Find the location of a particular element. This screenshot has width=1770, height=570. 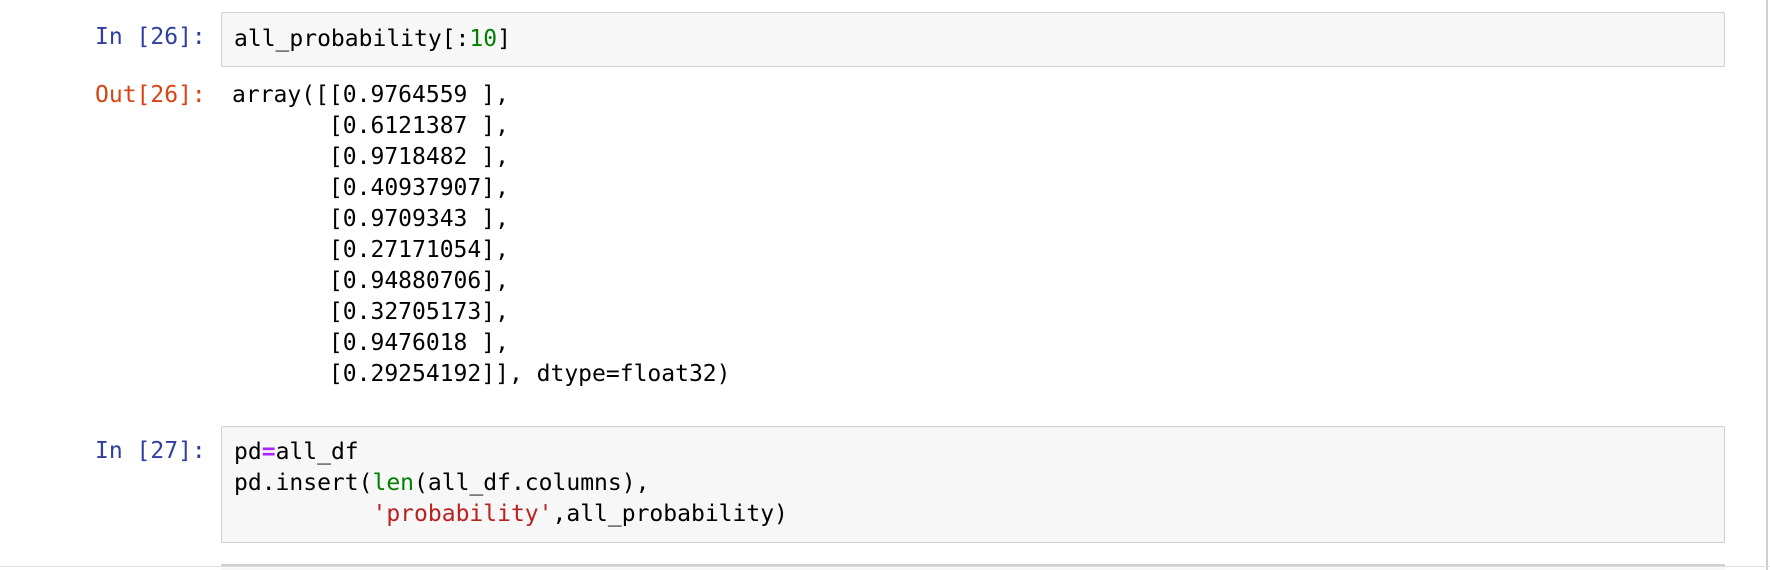

code-line-3: 'probability',all_probability) is located at coordinates (511, 514).